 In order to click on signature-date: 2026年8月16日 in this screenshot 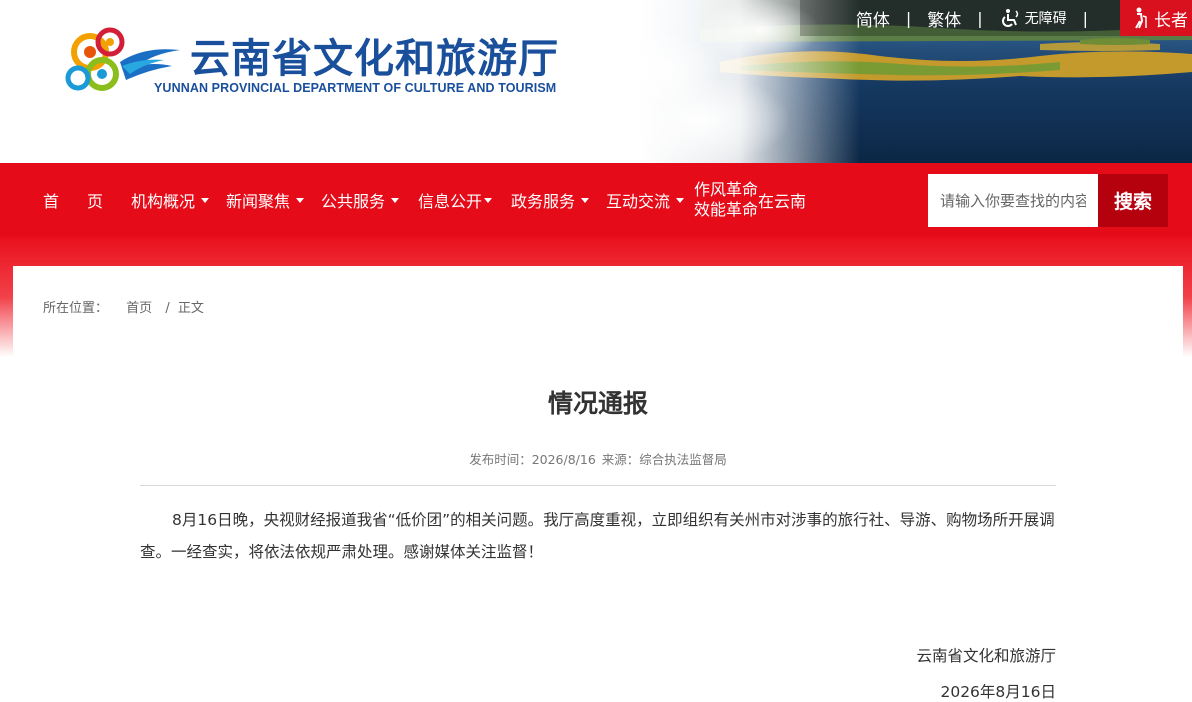, I will do `click(998, 692)`.